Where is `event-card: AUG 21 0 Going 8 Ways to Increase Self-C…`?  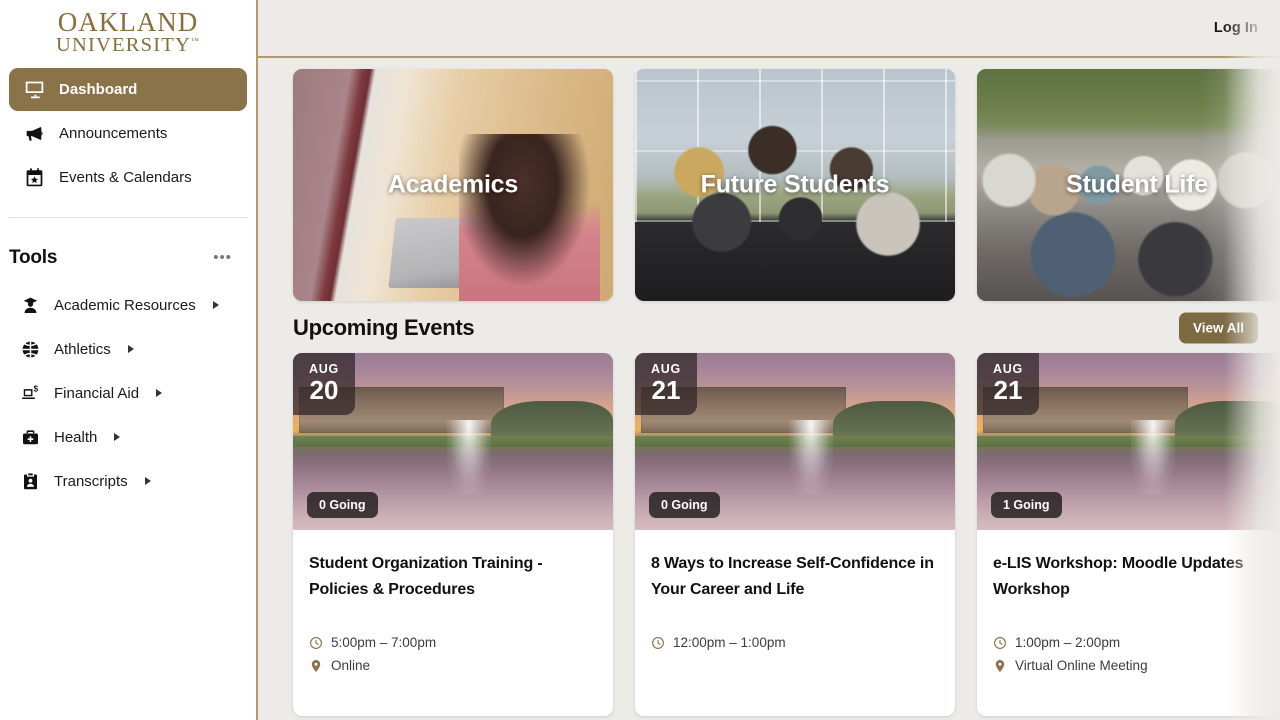
event-card: AUG 21 0 Going 8 Ways to Increase Self-C… is located at coordinates (795, 534).